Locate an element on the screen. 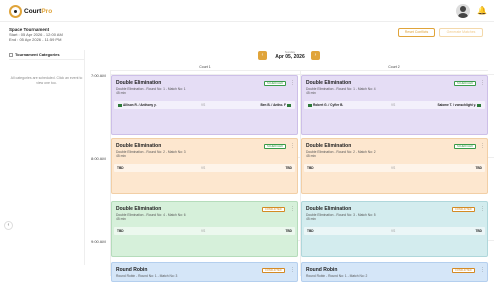  prev-date-button: ‹ is located at coordinates (262, 55).